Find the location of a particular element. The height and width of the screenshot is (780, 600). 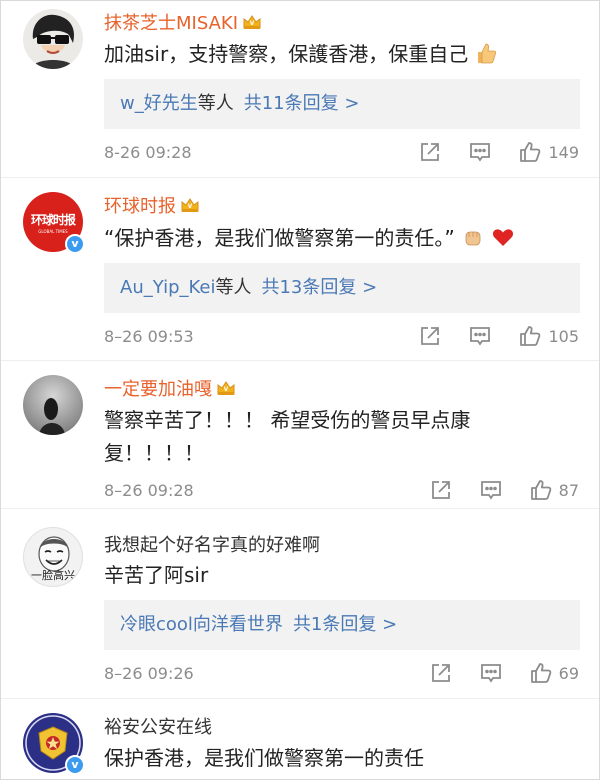

like-button: 149 is located at coordinates (548, 152).